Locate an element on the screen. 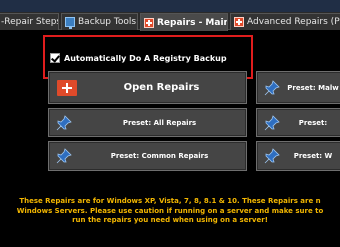 Image resolution: width=340 pixels, height=247 pixels. preset-right-3-button: Preset: W is located at coordinates (298, 156).